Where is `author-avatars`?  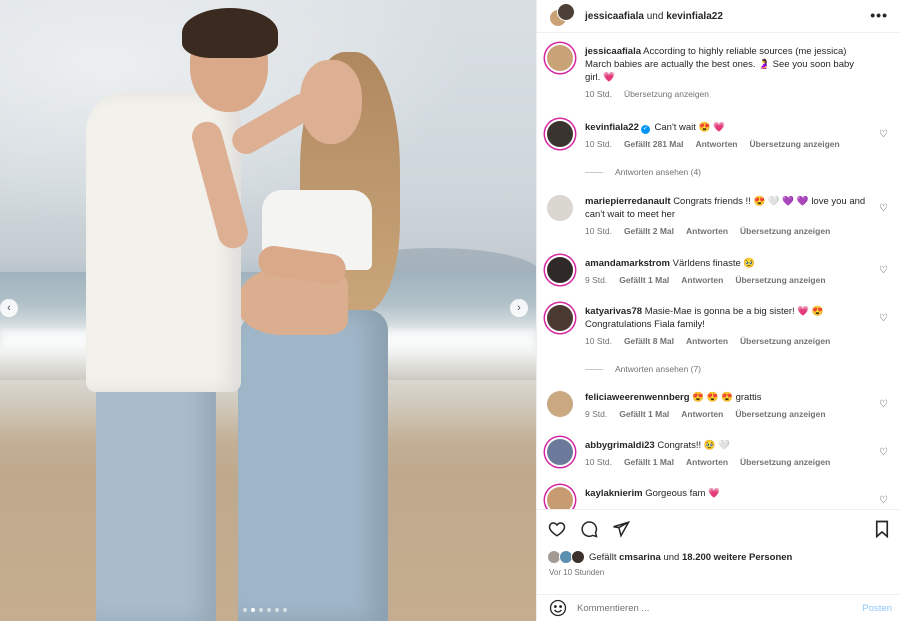 author-avatars is located at coordinates (562, 16).